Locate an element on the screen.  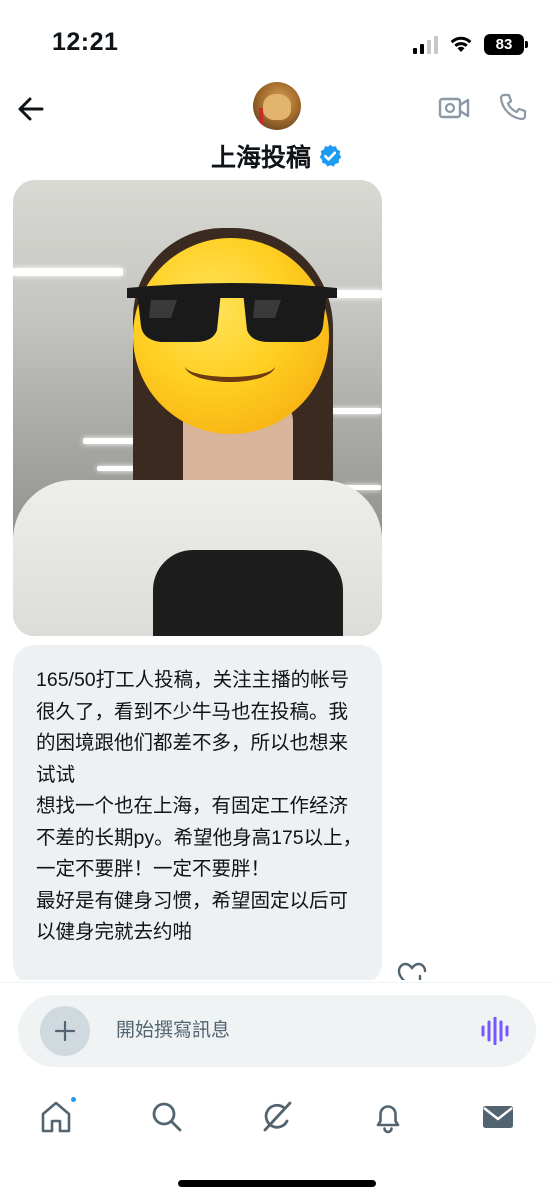
tab-home is located at coordinates (58, 1115).